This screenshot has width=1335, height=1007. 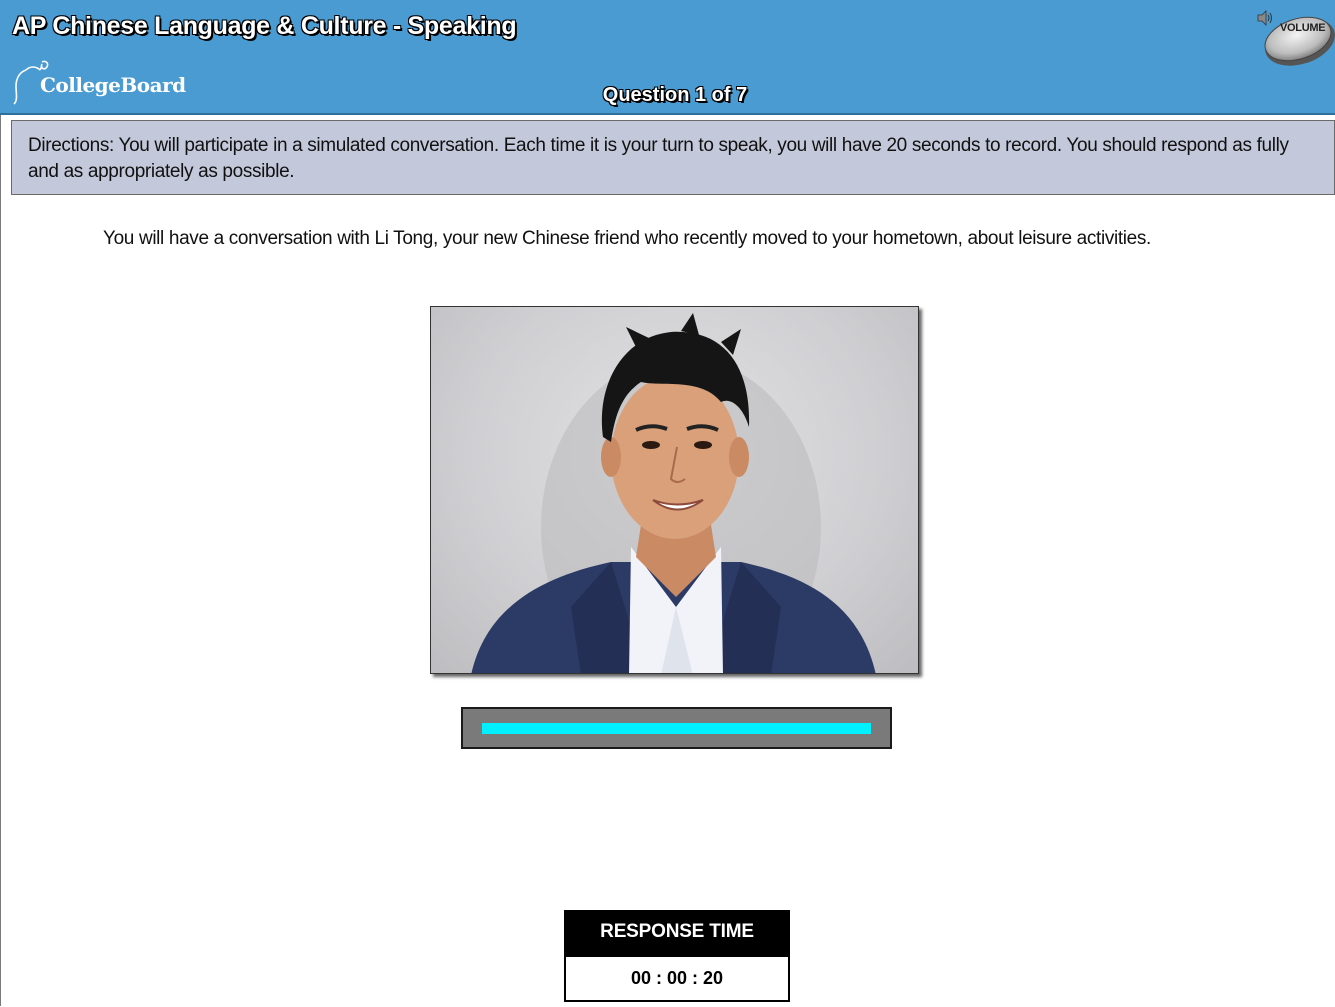 What do you see at coordinates (677, 934) in the screenshot?
I see `response-time-label: RESPONSE TIME` at bounding box center [677, 934].